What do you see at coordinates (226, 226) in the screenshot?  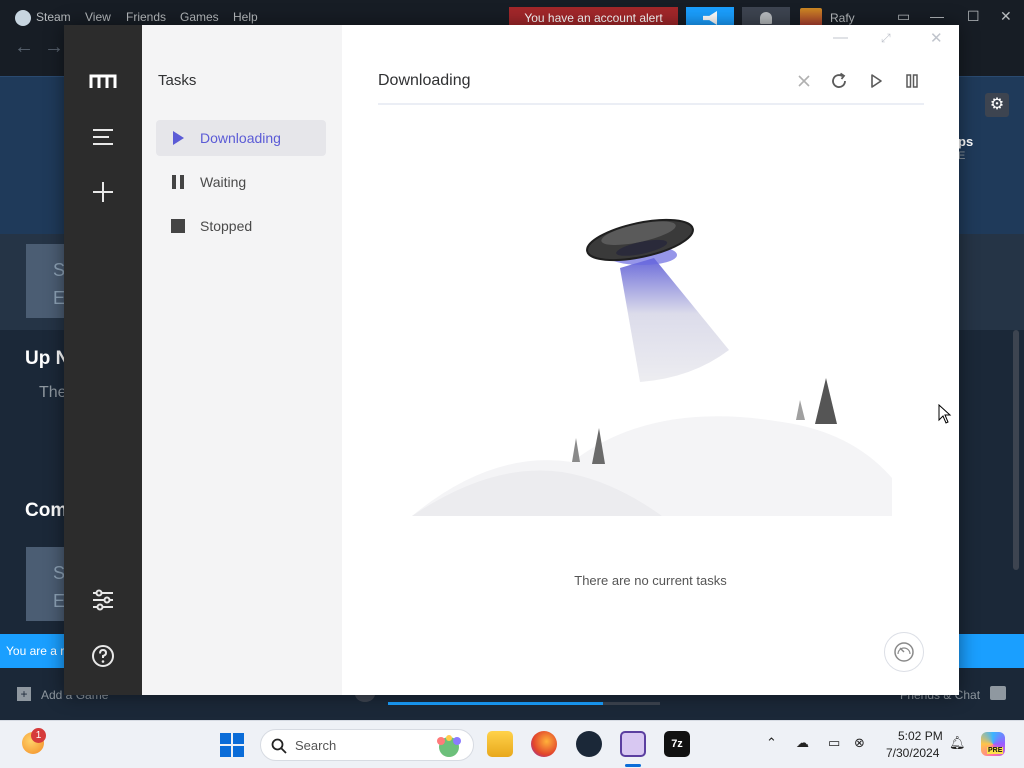 I see `subnav-item-label: Stopped` at bounding box center [226, 226].